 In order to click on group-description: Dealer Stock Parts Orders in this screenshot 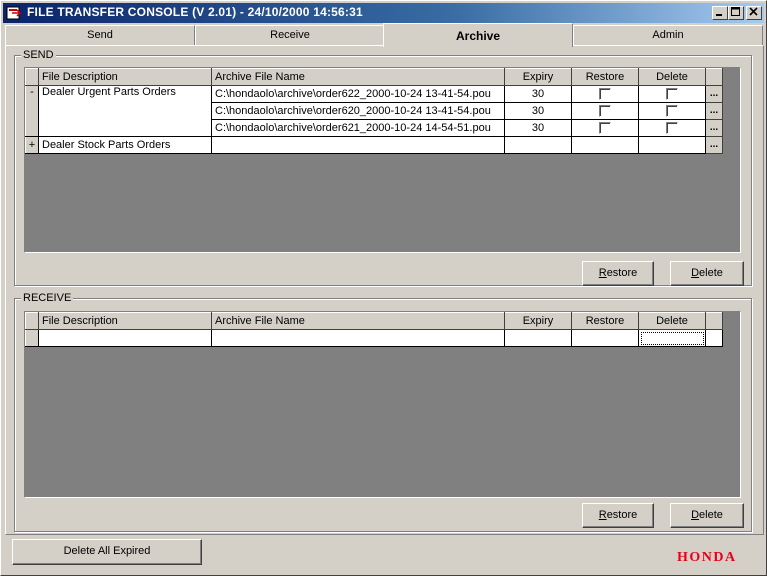, I will do `click(125, 145)`.